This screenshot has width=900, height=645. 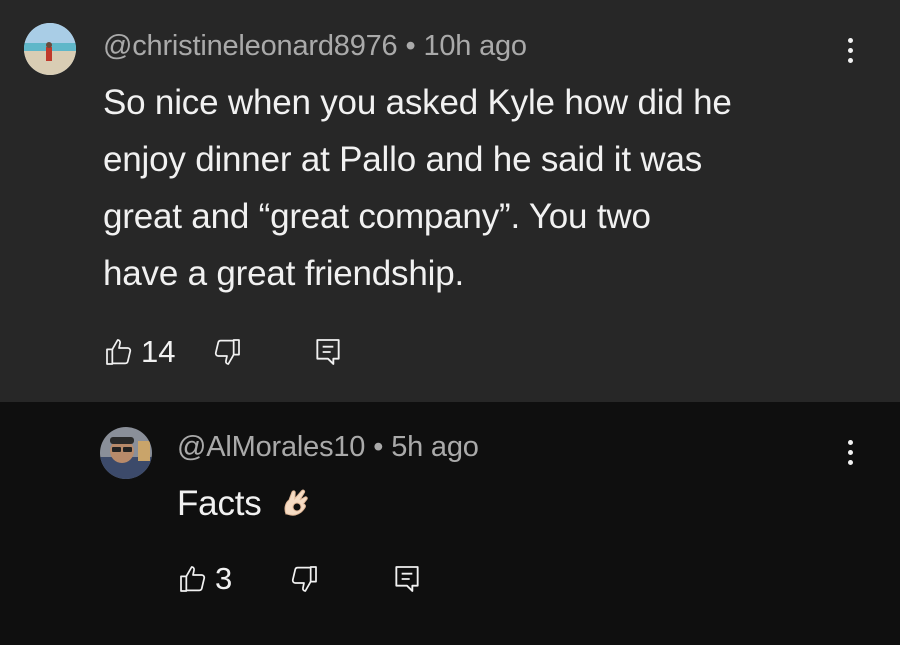 I want to click on comment-actions: 3, so click(x=299, y=579).